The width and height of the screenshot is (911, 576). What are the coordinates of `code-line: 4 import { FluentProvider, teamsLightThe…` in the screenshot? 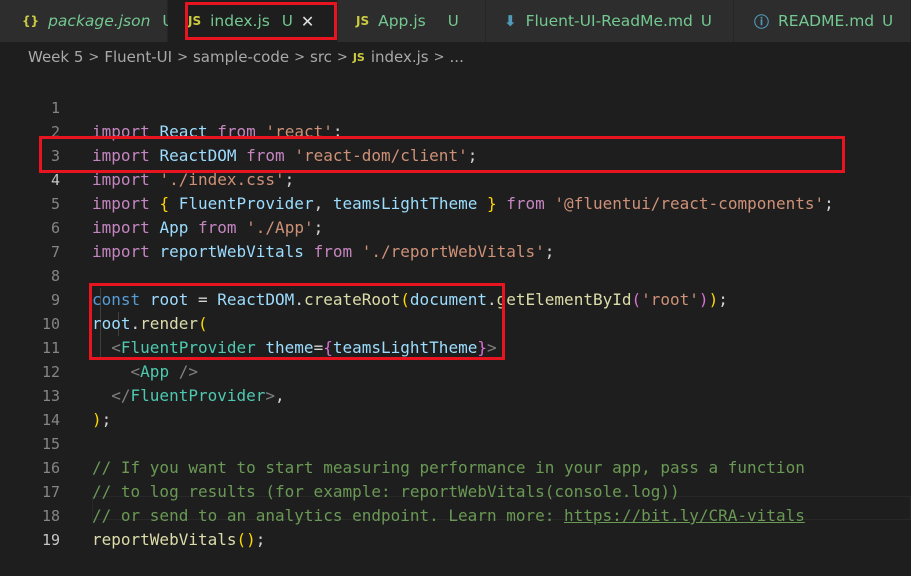 It's located at (455, 178).